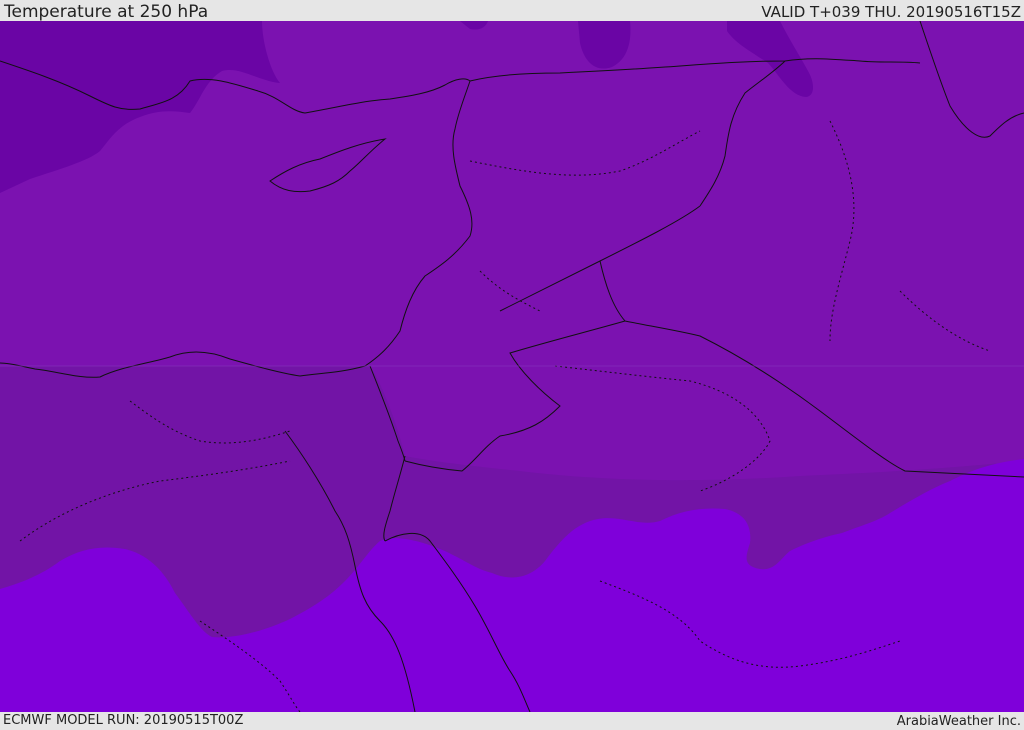 The height and width of the screenshot is (730, 1024). I want to click on brand-label: ArabiaWeather Inc., so click(958, 721).